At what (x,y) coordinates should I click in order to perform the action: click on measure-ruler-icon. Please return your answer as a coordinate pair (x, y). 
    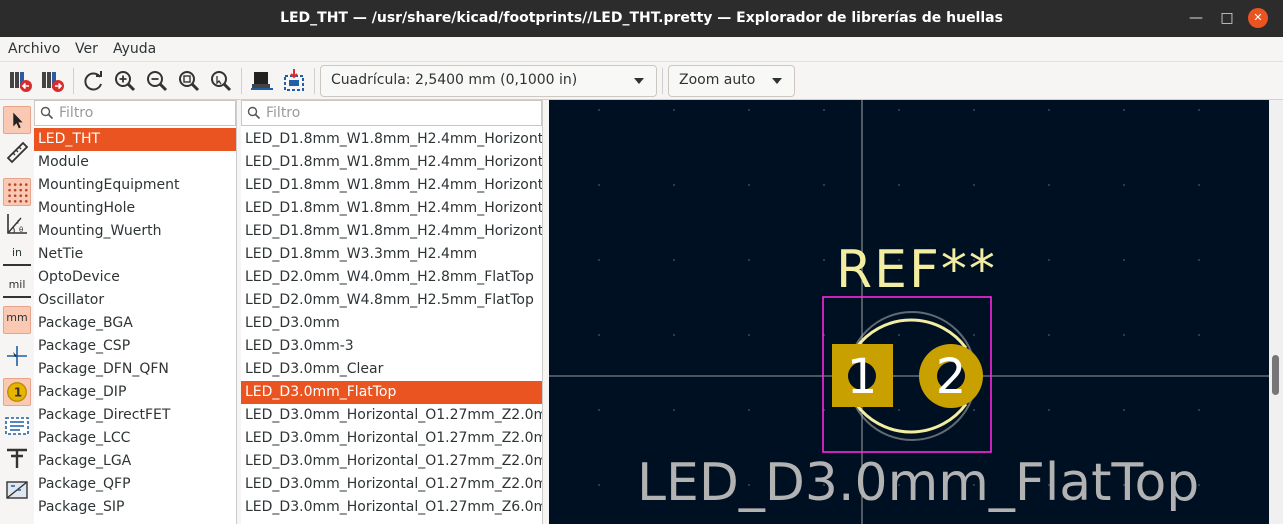
    Looking at the image, I should click on (17, 152).